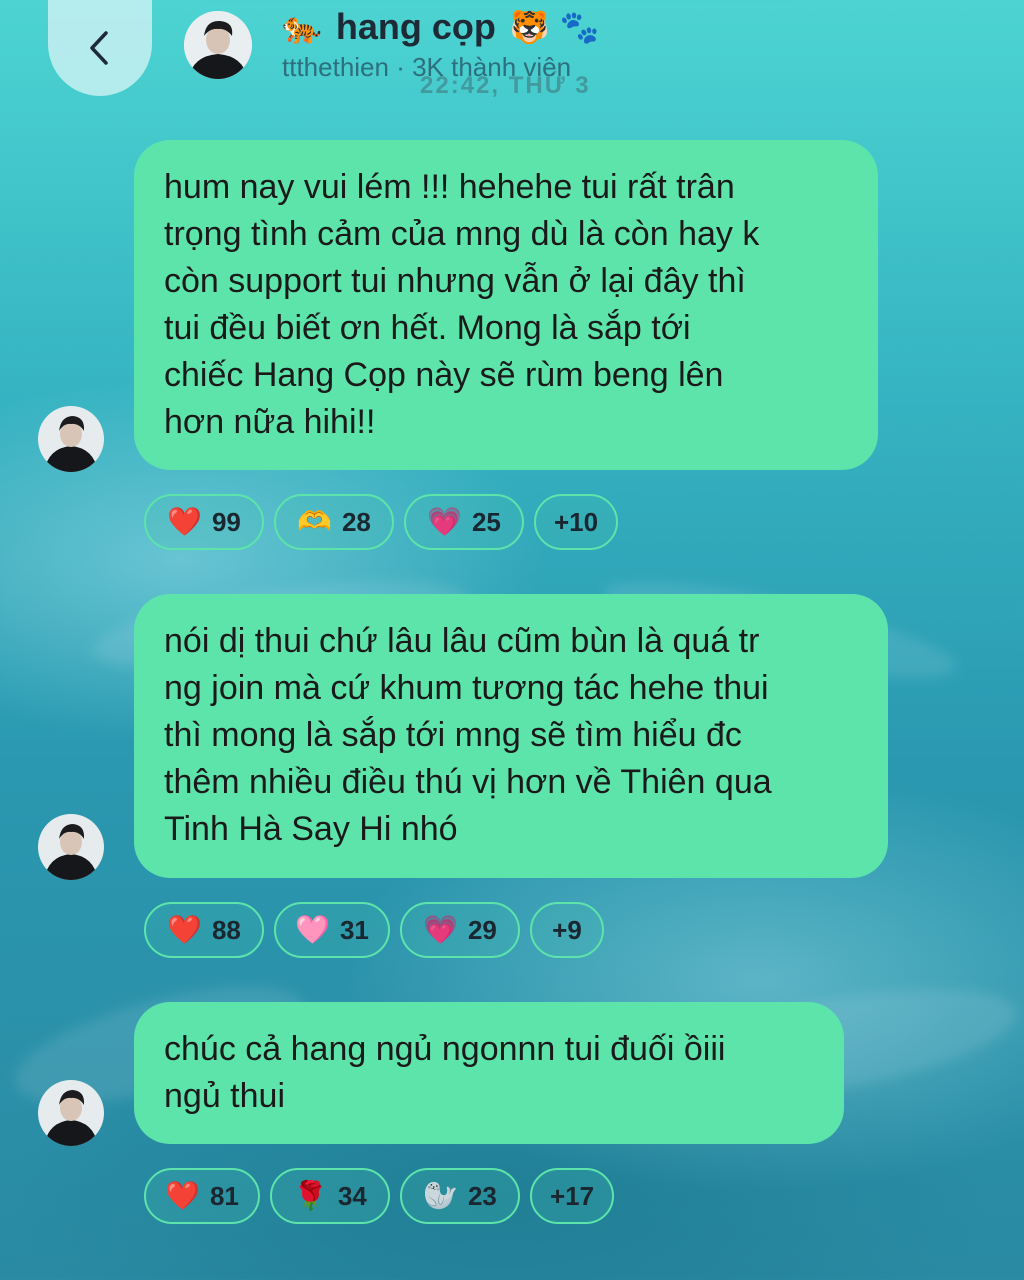 Image resolution: width=1024 pixels, height=1280 pixels. I want to click on tiger-face-icon: 🐯, so click(529, 27).